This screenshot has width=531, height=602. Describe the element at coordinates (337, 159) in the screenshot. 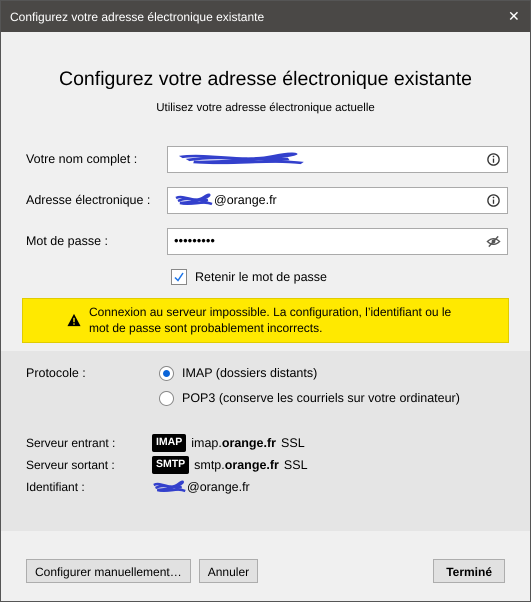

I see `input-field` at that location.